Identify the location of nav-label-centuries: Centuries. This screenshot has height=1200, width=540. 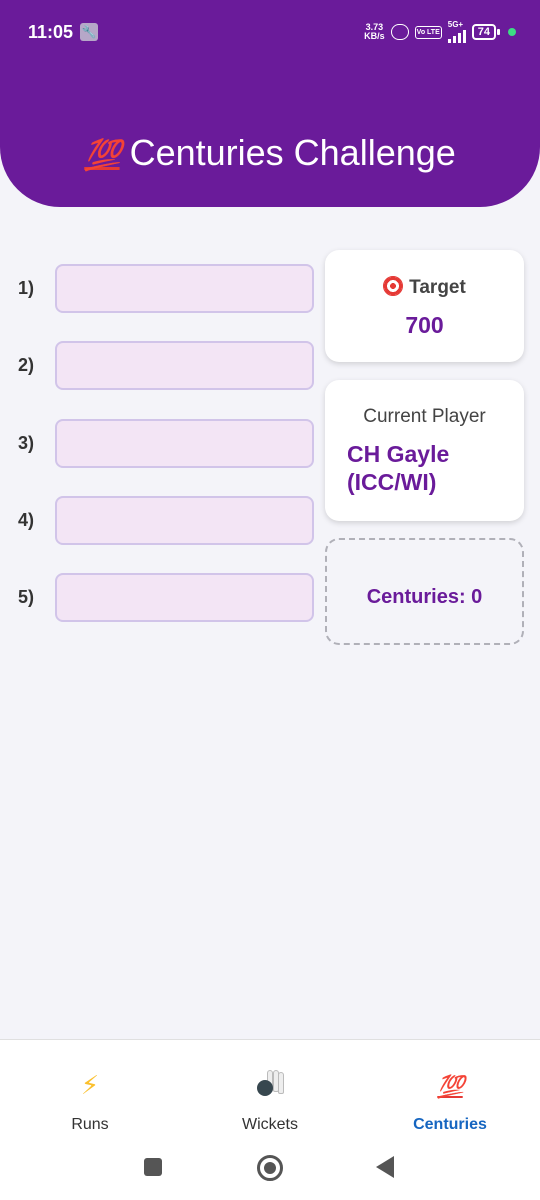
(450, 1124).